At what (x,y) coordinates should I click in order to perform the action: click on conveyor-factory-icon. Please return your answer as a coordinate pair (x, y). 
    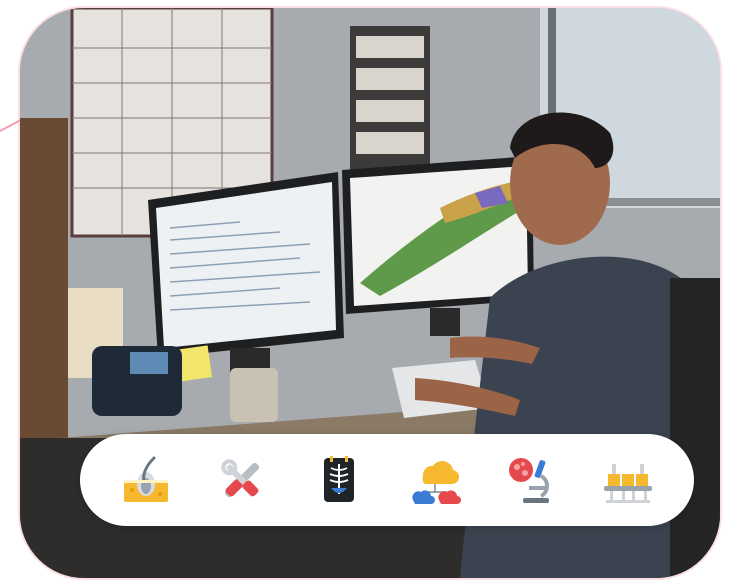
    Looking at the image, I should click on (627, 483).